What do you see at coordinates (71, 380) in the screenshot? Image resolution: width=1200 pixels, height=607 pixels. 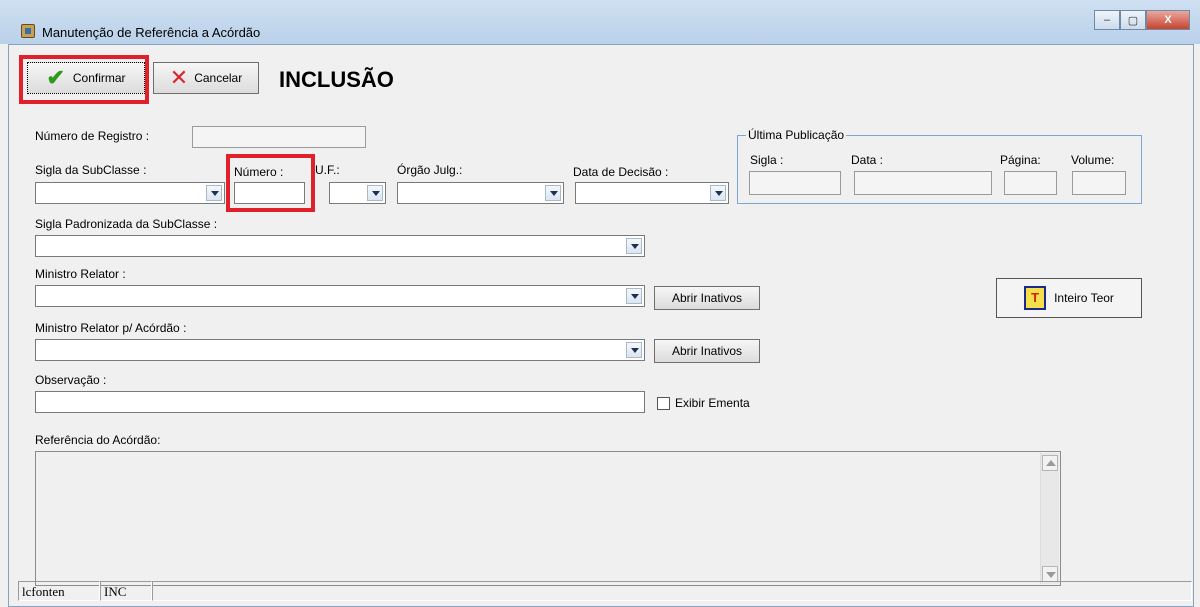 I see `observacao-label: Observação :` at bounding box center [71, 380].